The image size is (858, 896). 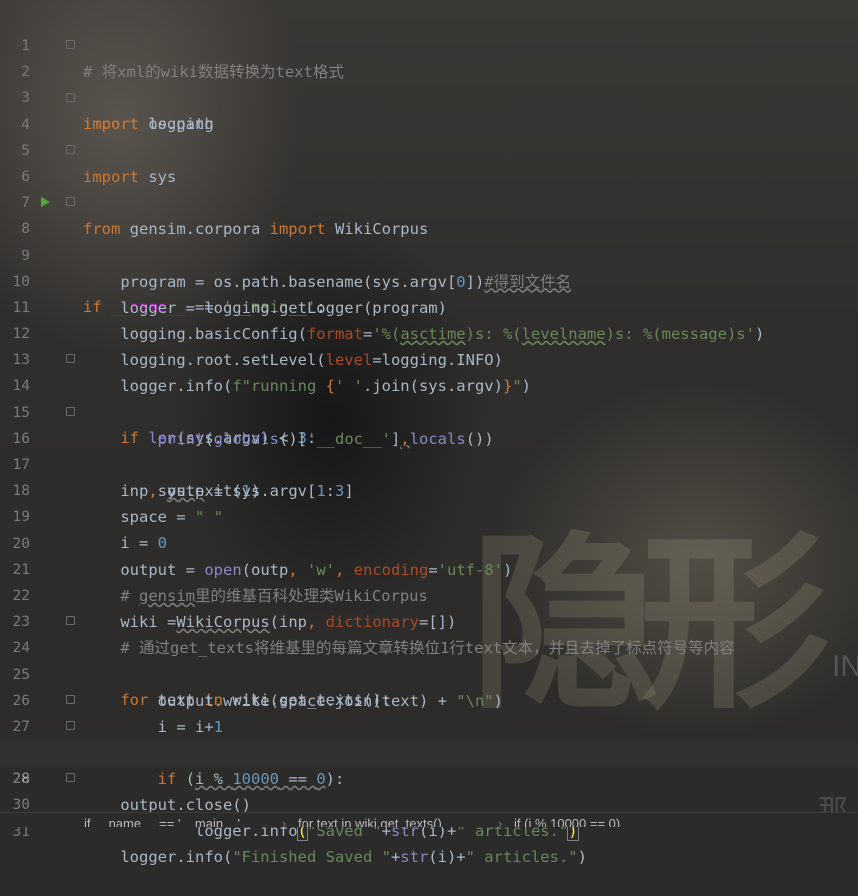 I want to click on code-line: 16 sys.exit(1), so click(x=429, y=450).